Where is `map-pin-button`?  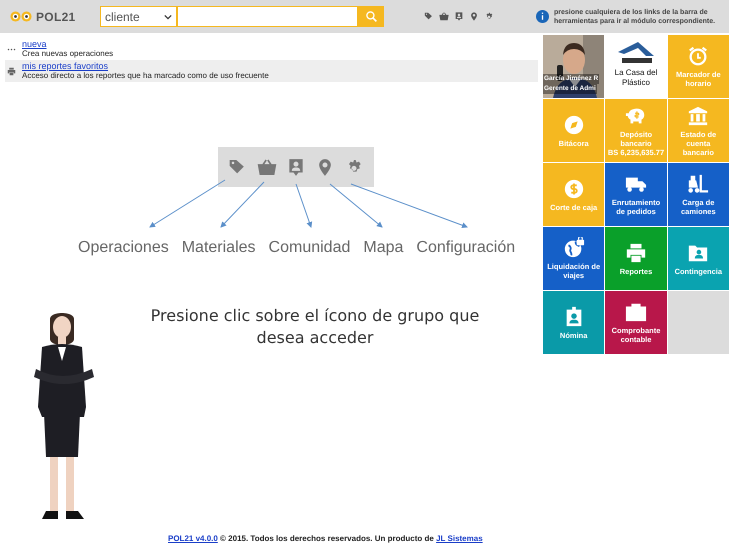
map-pin-button is located at coordinates (474, 16).